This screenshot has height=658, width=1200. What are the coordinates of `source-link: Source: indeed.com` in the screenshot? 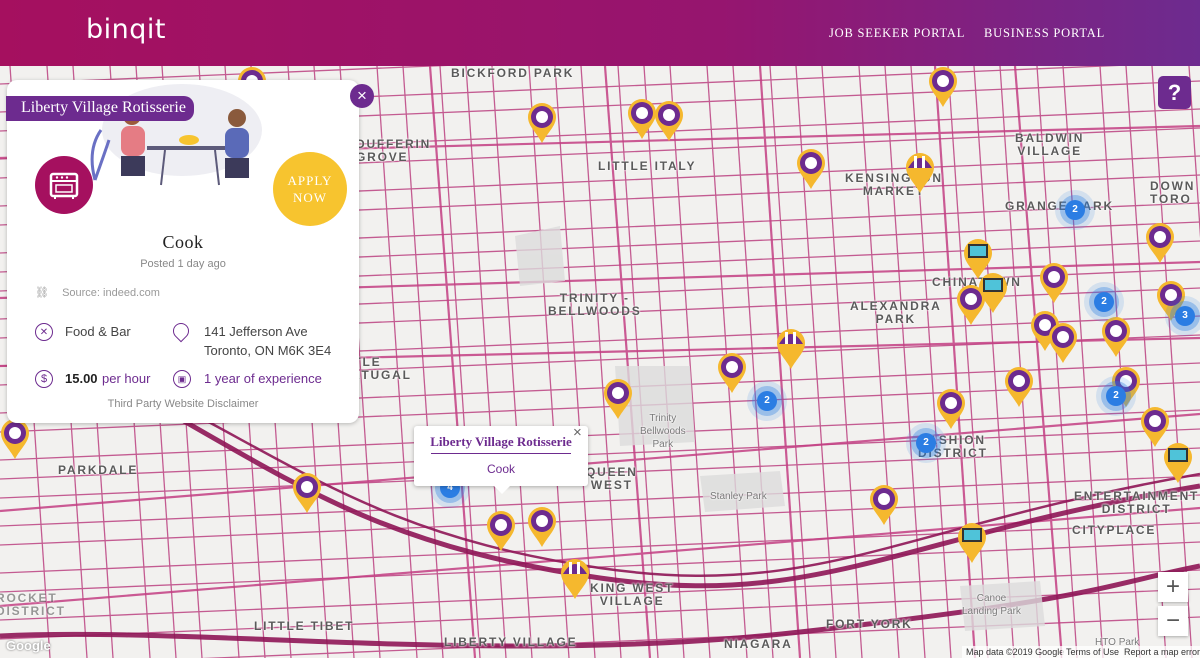 It's located at (111, 293).